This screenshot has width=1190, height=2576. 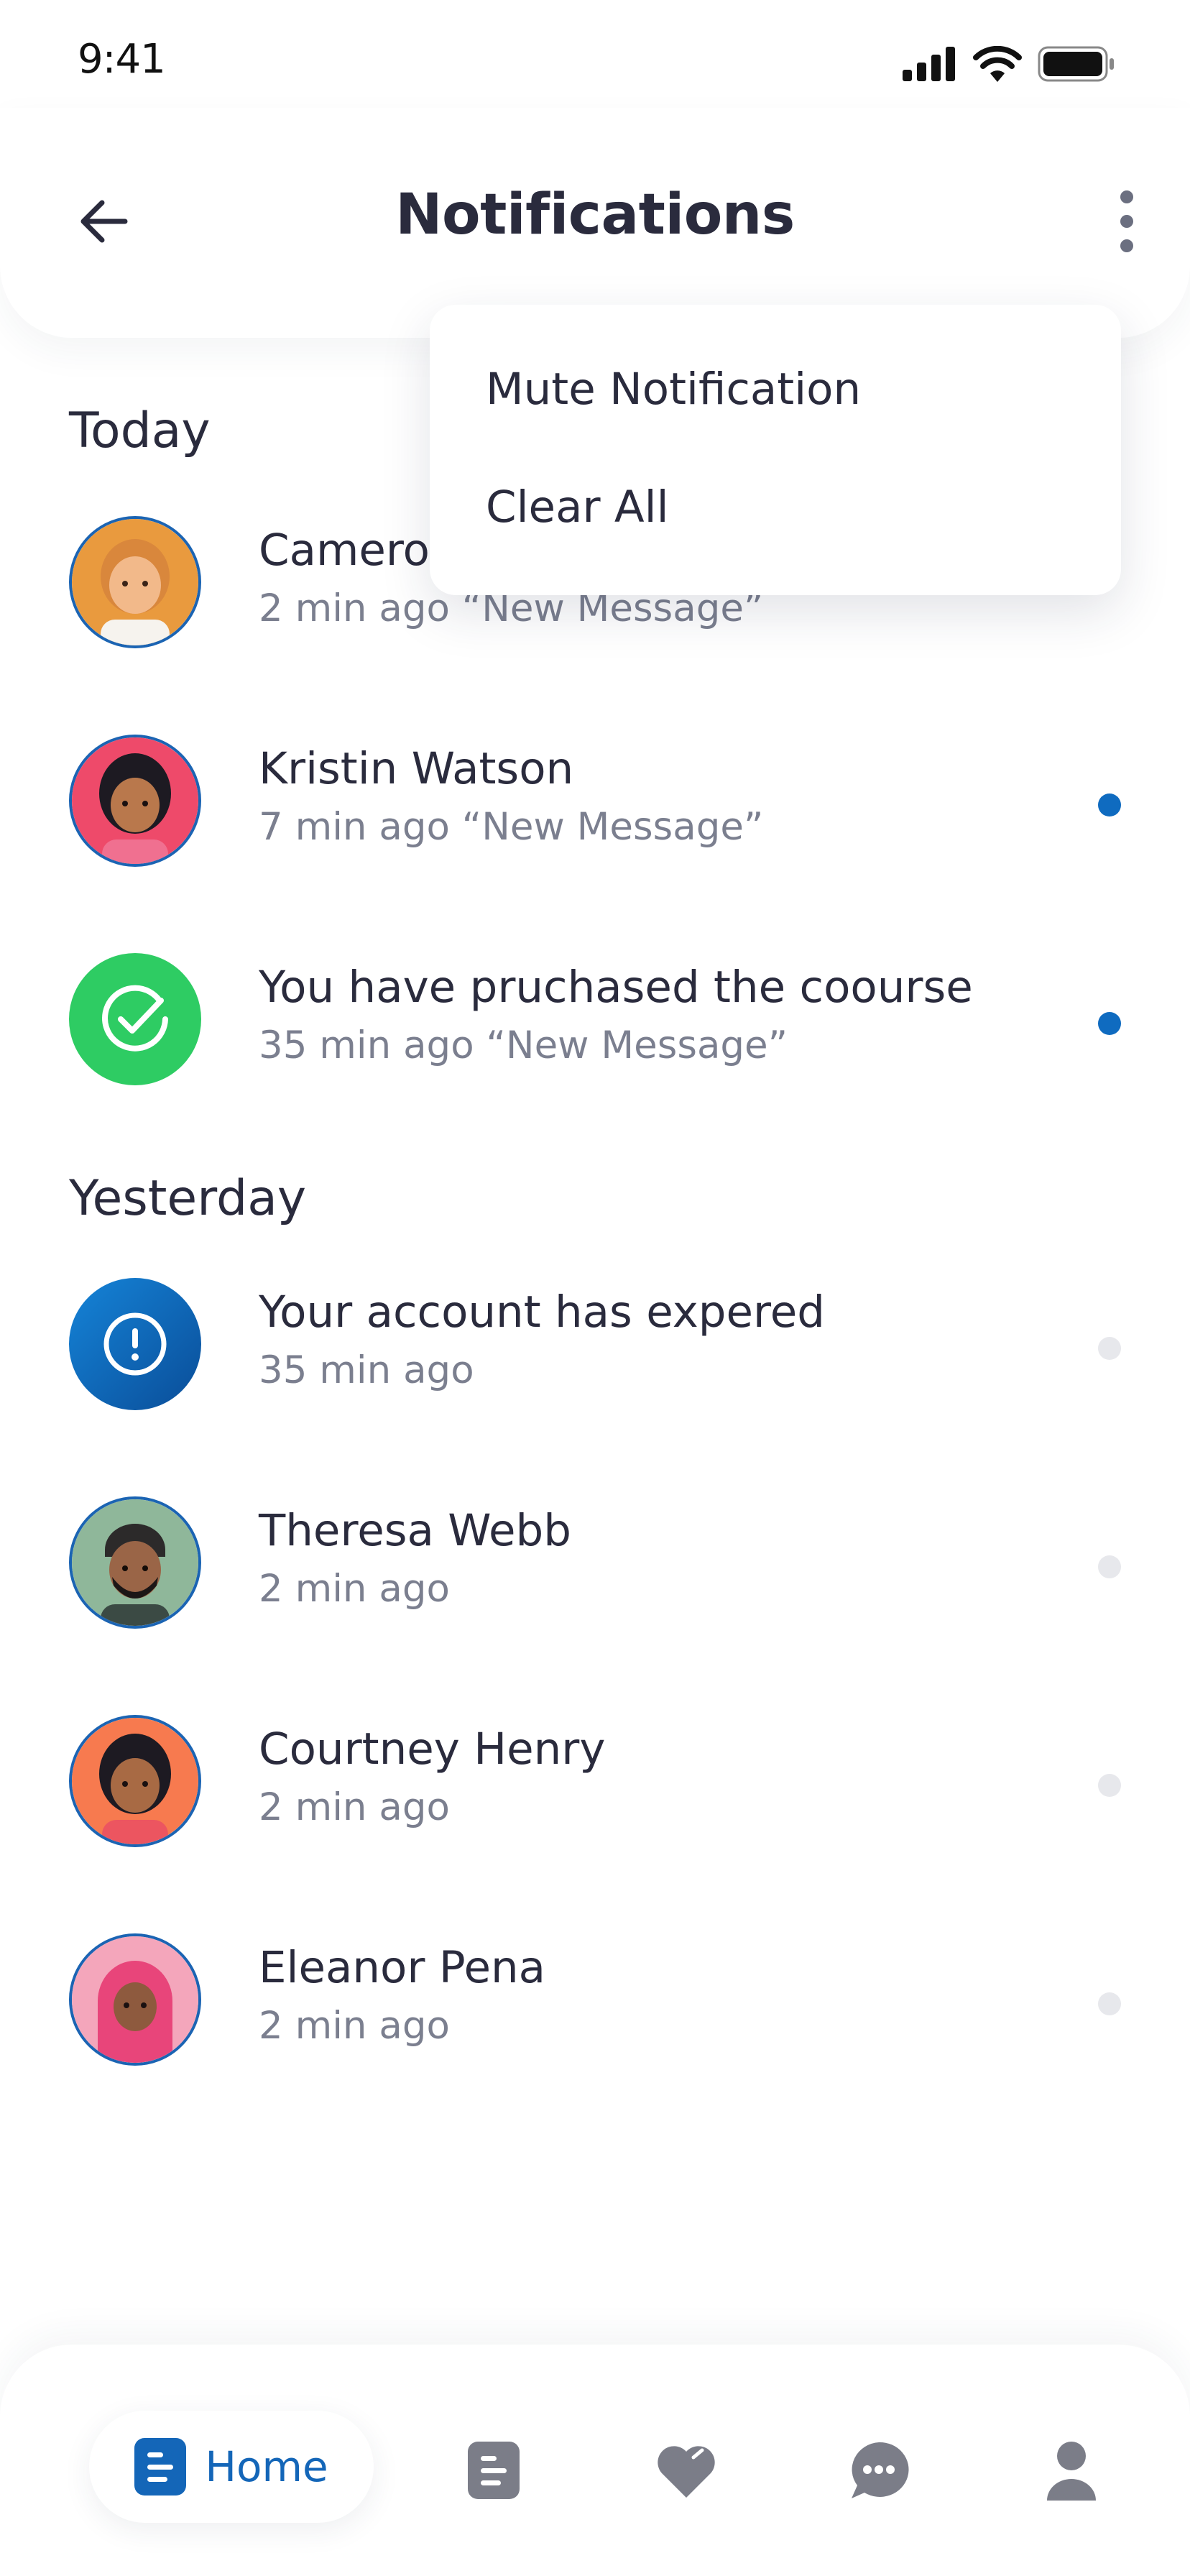 What do you see at coordinates (432, 1749) in the screenshot?
I see `notification-title: Courtney Henry` at bounding box center [432, 1749].